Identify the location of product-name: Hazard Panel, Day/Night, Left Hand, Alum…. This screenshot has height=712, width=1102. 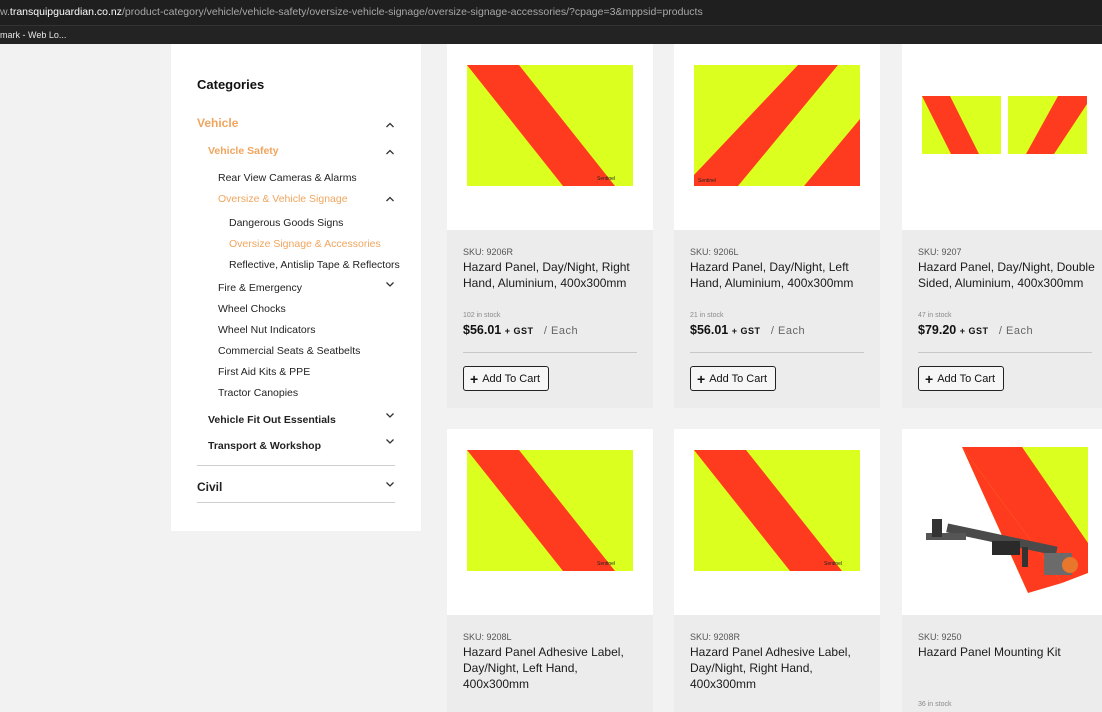
(780, 275).